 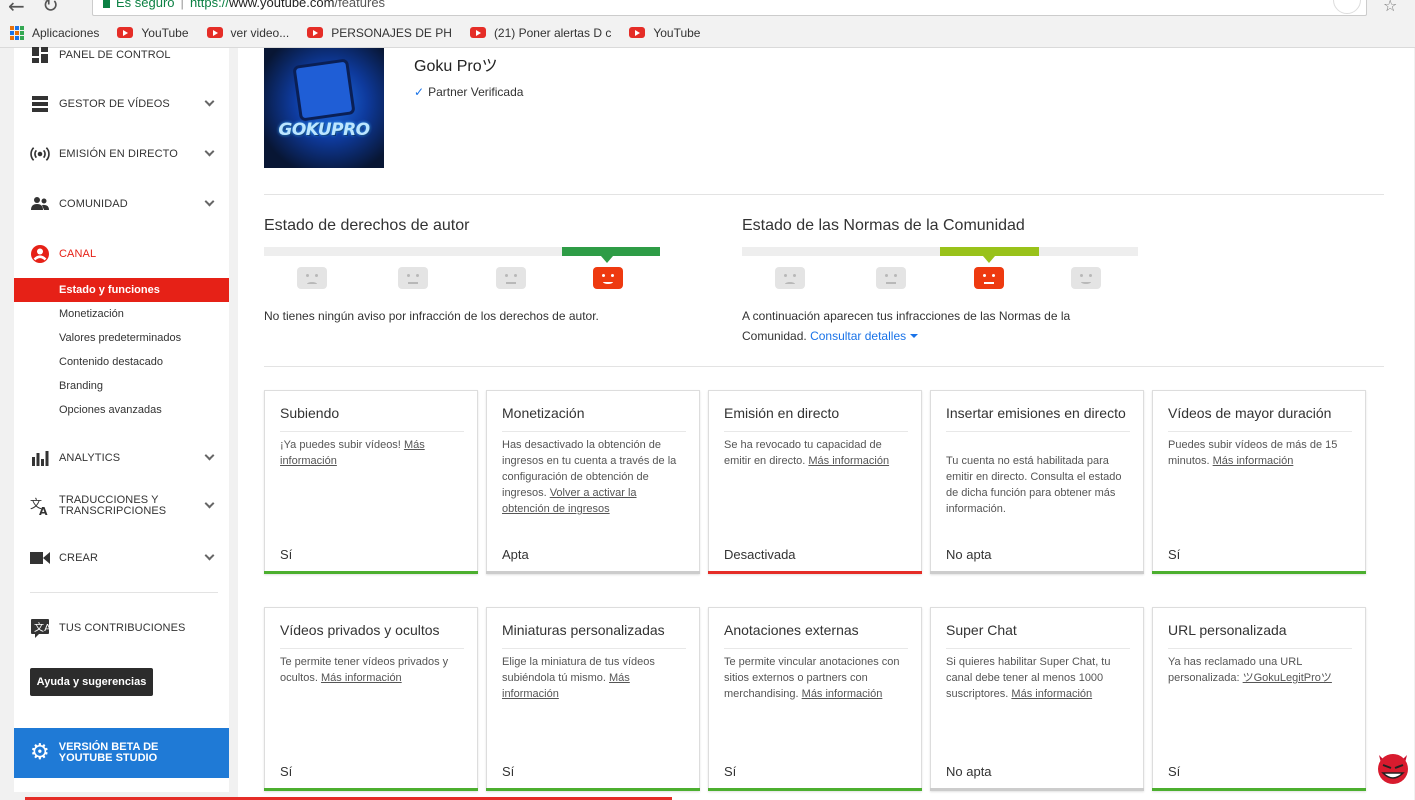 I want to click on svg-text: 文A, so click(x=42, y=627).